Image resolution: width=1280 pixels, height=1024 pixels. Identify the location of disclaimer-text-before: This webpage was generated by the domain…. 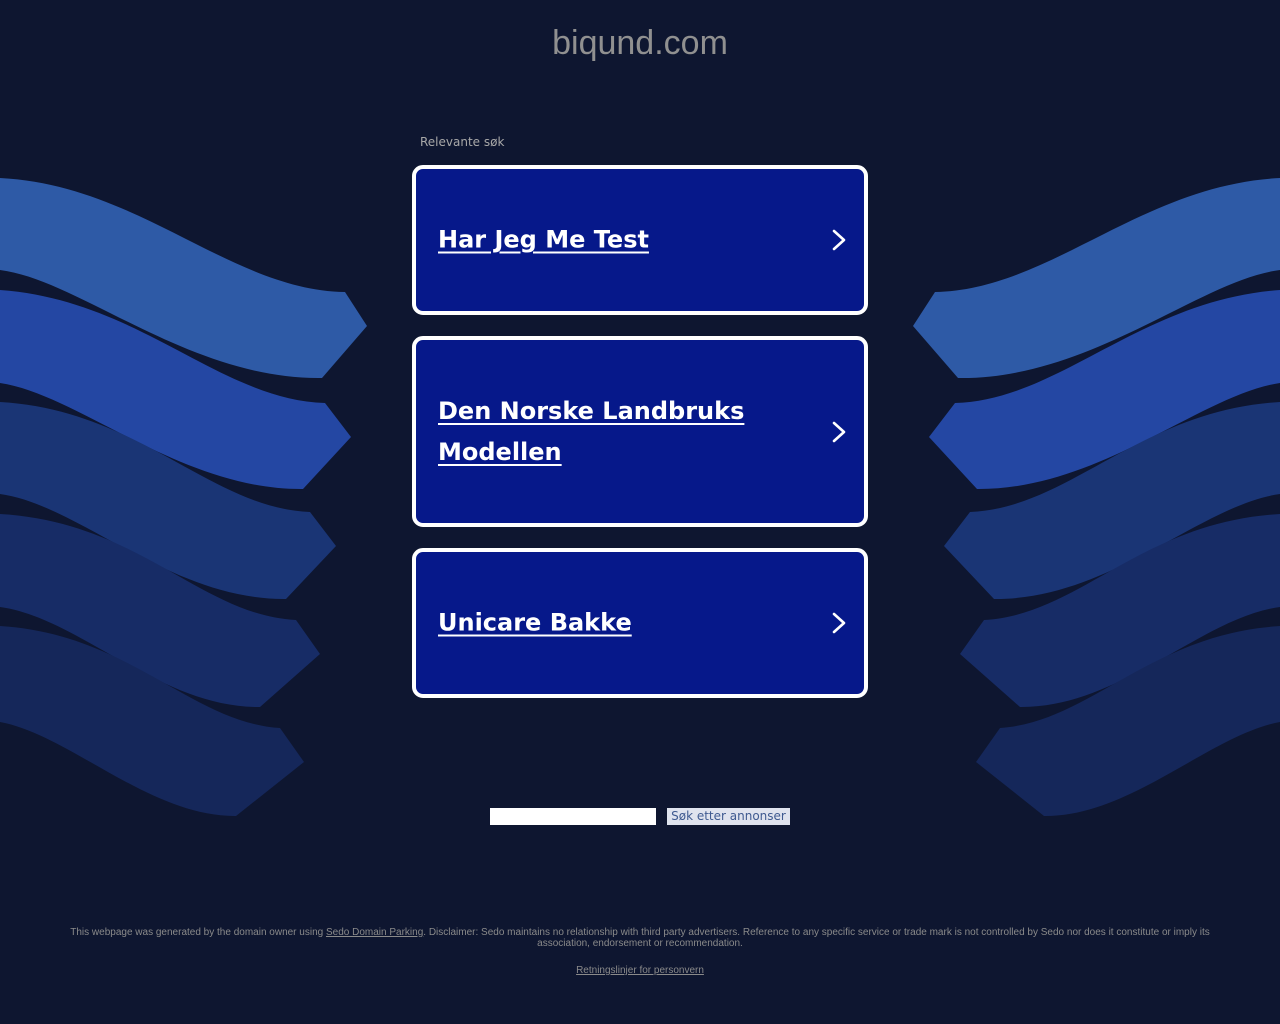
(198, 932).